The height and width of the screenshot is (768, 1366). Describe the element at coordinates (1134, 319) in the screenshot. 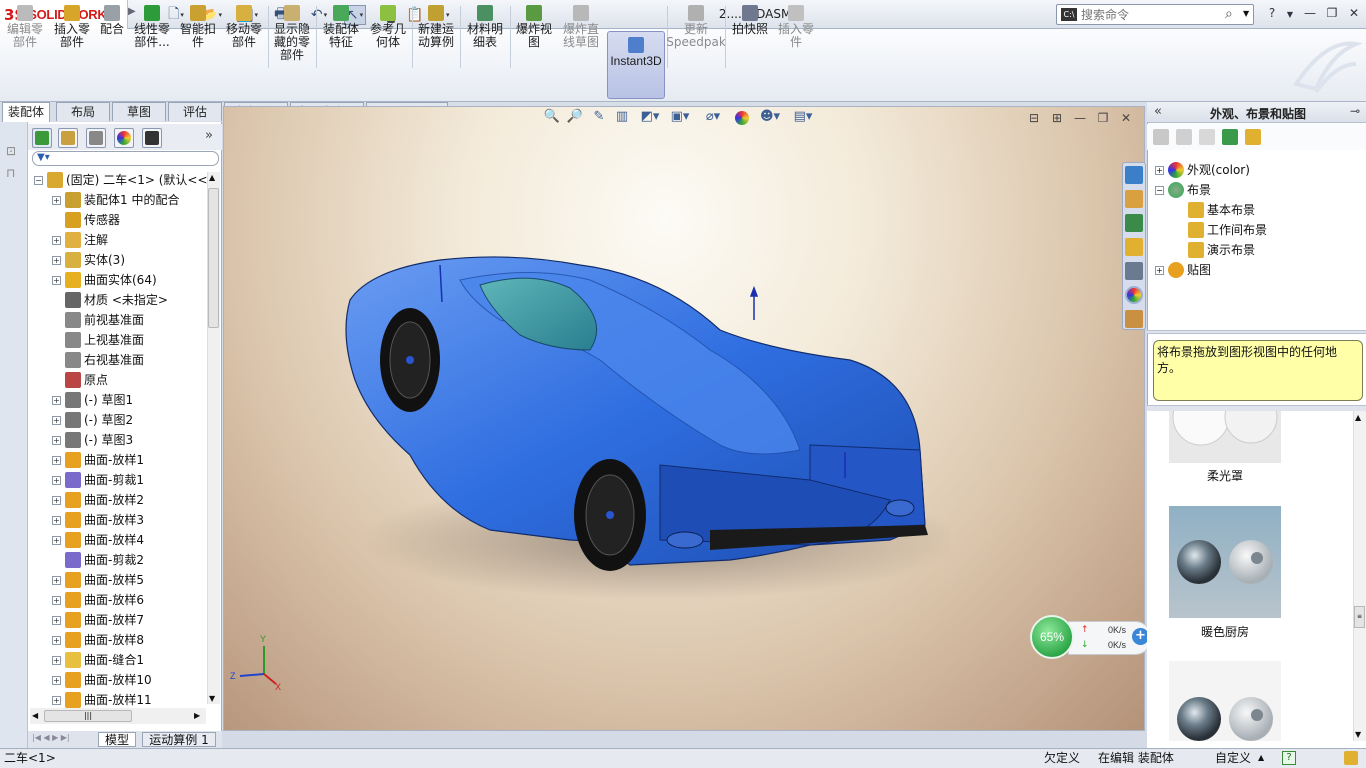

I see `custom-properties-icon` at that location.